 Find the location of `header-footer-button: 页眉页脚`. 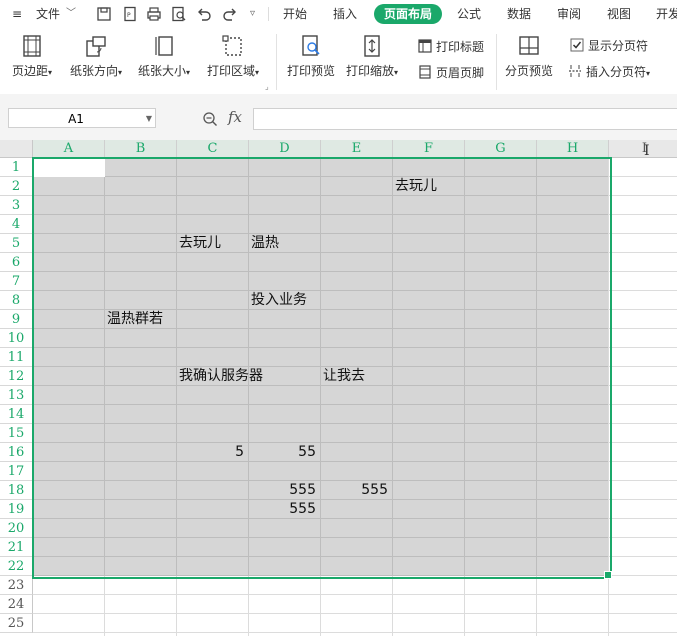

header-footer-button: 页眉页脚 is located at coordinates (451, 73).